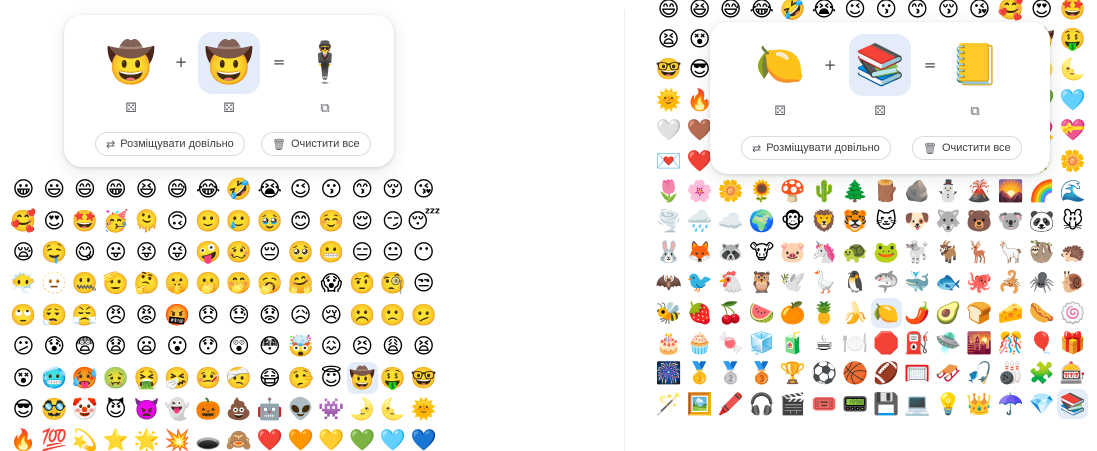  I want to click on emoji-cell: 🫠, so click(146, 220).